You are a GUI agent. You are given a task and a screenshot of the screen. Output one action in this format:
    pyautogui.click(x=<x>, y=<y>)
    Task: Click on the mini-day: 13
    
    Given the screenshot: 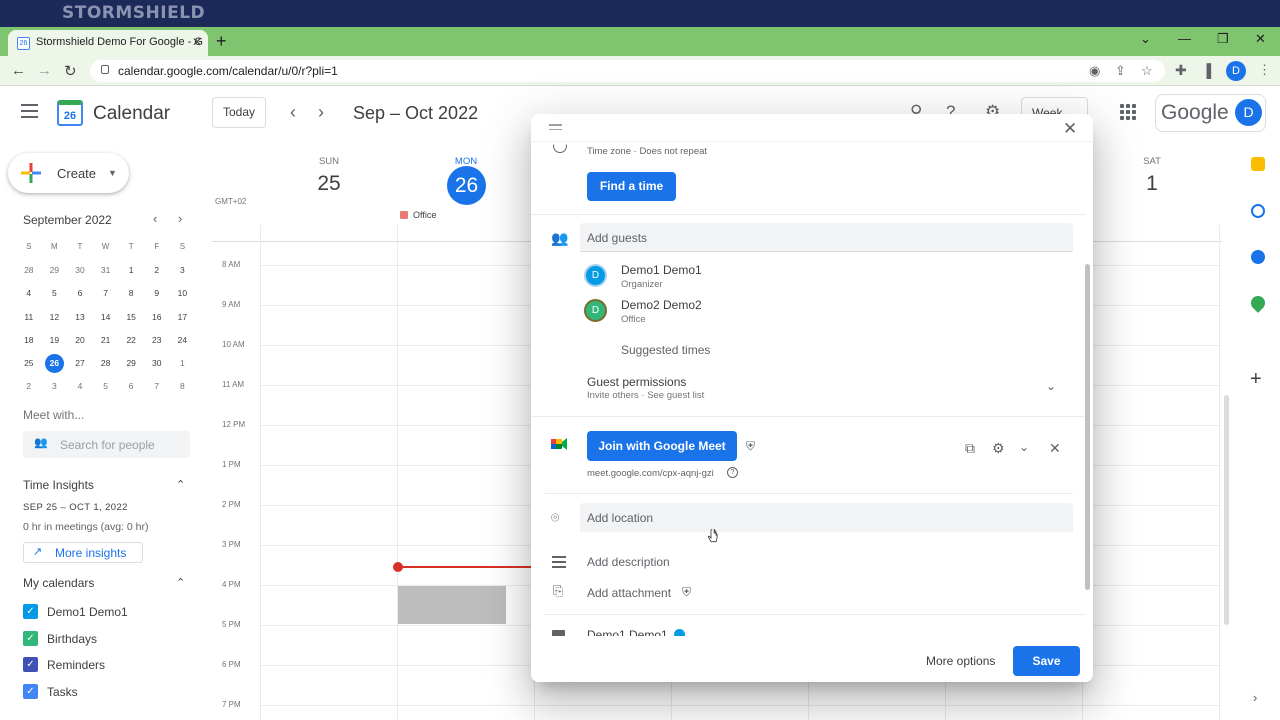 What is the action you would take?
    pyautogui.click(x=80, y=317)
    